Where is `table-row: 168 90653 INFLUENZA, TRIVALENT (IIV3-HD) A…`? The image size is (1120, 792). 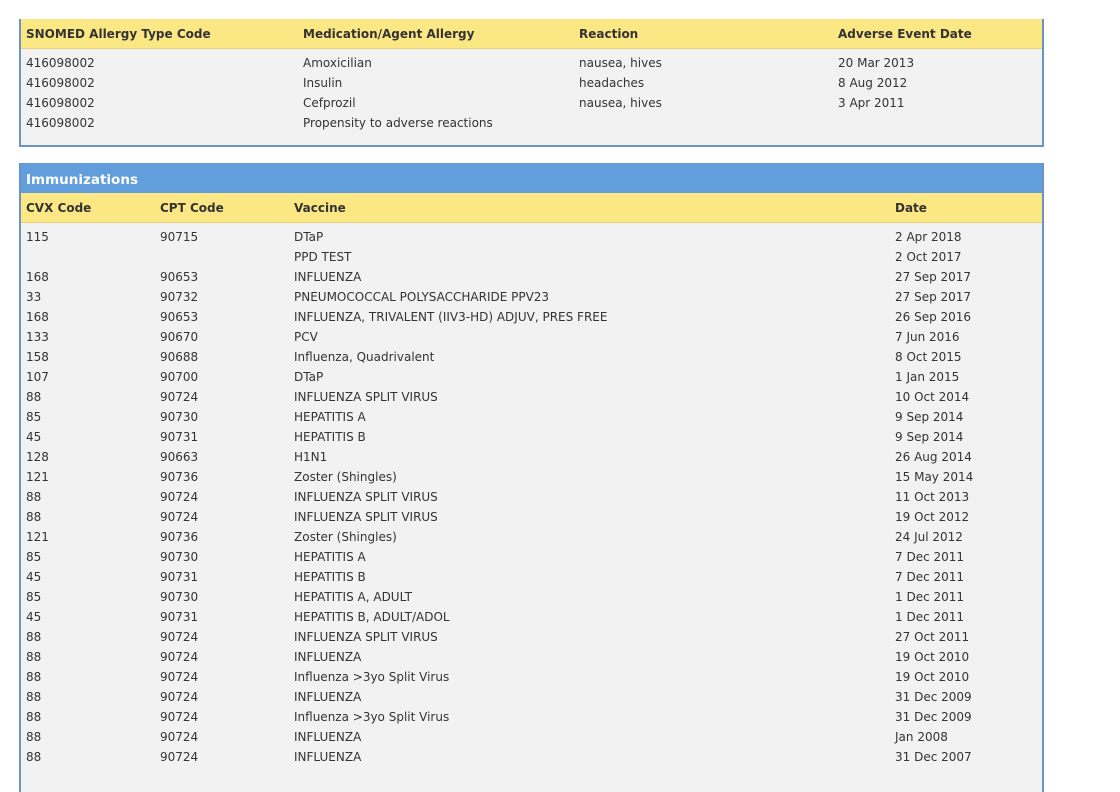 table-row: 168 90653 INFLUENZA, TRIVALENT (IIV3-HD) A… is located at coordinates (531, 317).